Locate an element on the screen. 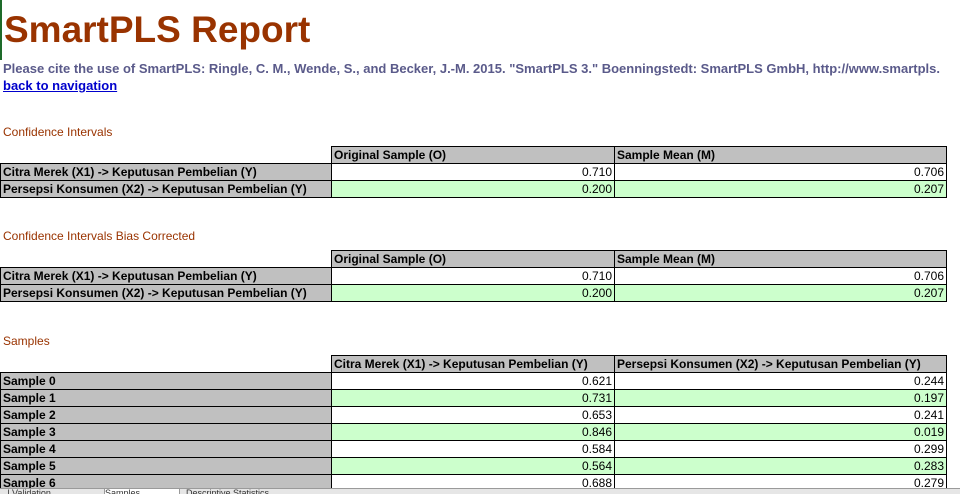 This screenshot has width=960, height=494. cell-value: 0.621 is located at coordinates (473, 381).